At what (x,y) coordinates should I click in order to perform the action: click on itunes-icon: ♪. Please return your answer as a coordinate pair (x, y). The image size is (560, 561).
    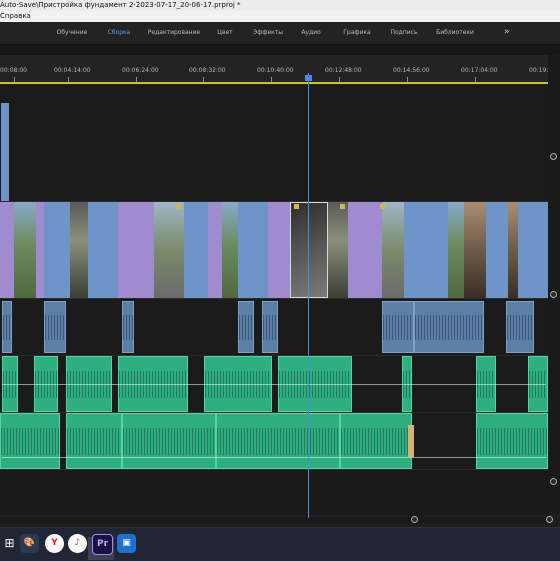
    Looking at the image, I should click on (77, 543).